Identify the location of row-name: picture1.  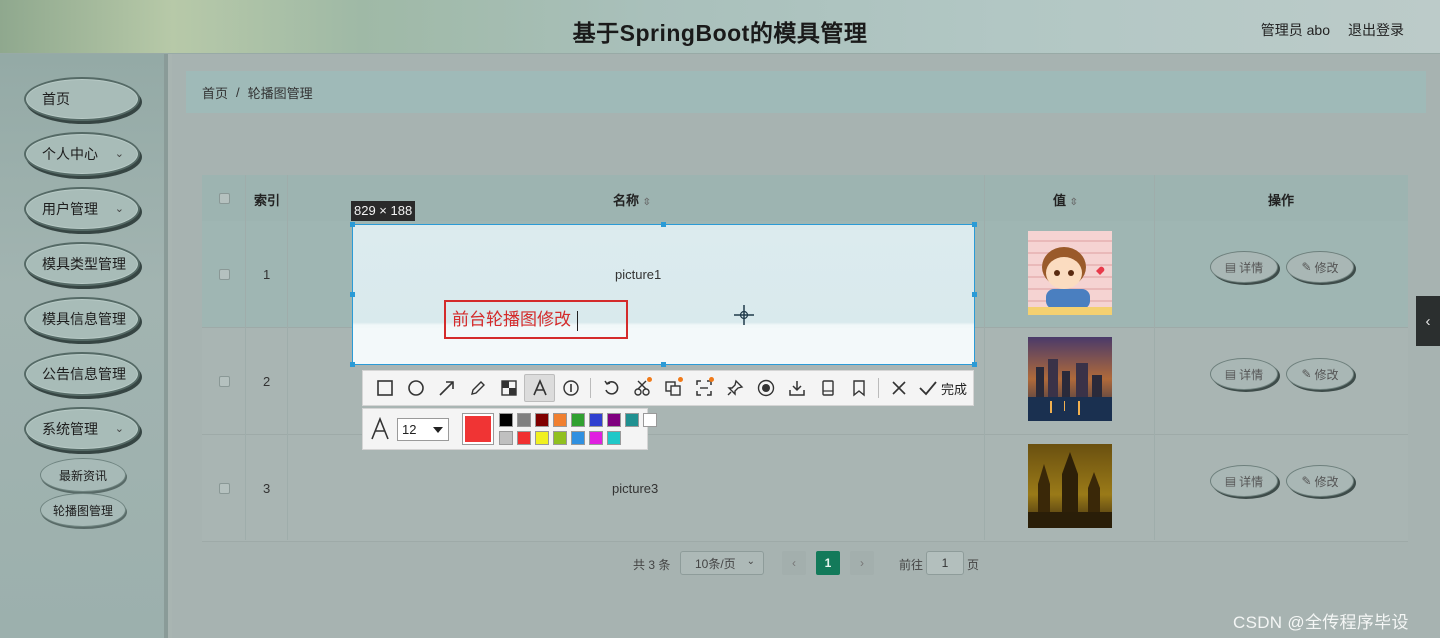
(638, 274).